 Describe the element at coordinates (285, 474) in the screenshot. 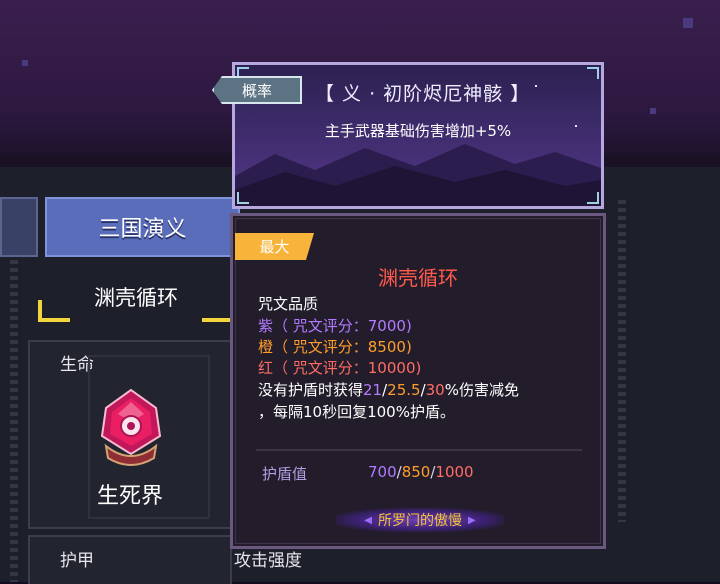

I see `shield-value-label: 护盾值` at that location.